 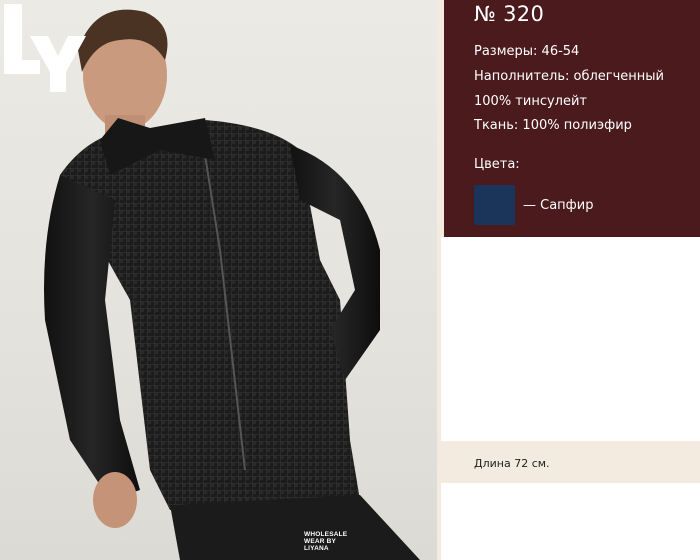 I want to click on color-name-sapphire: — Сапфир, so click(x=558, y=205).